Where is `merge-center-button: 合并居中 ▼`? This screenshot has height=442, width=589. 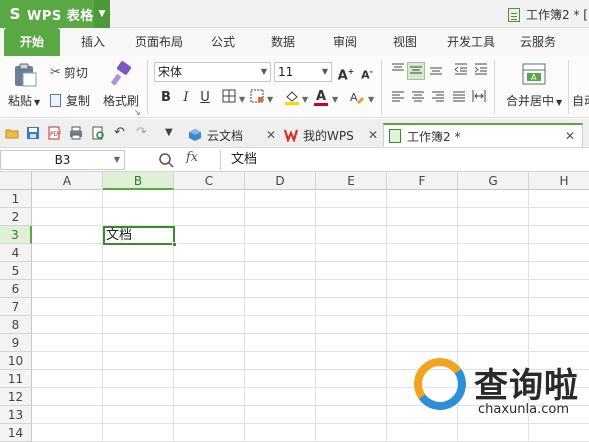 merge-center-button: 合并居中 ▼ is located at coordinates (534, 100).